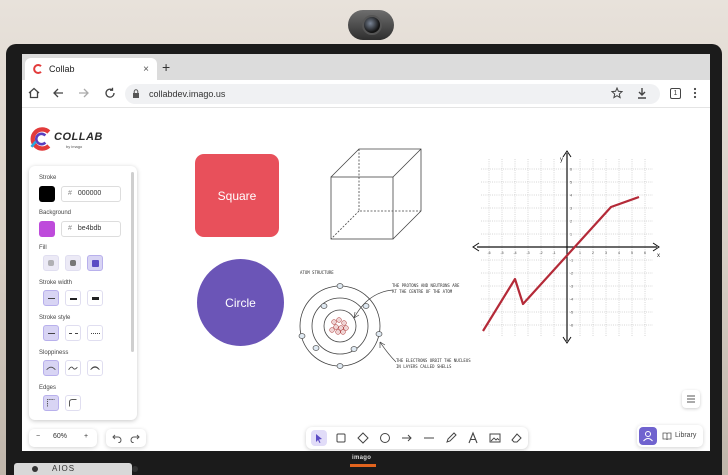 This screenshot has width=728, height=475. I want to click on square-shape: Square, so click(237, 195).